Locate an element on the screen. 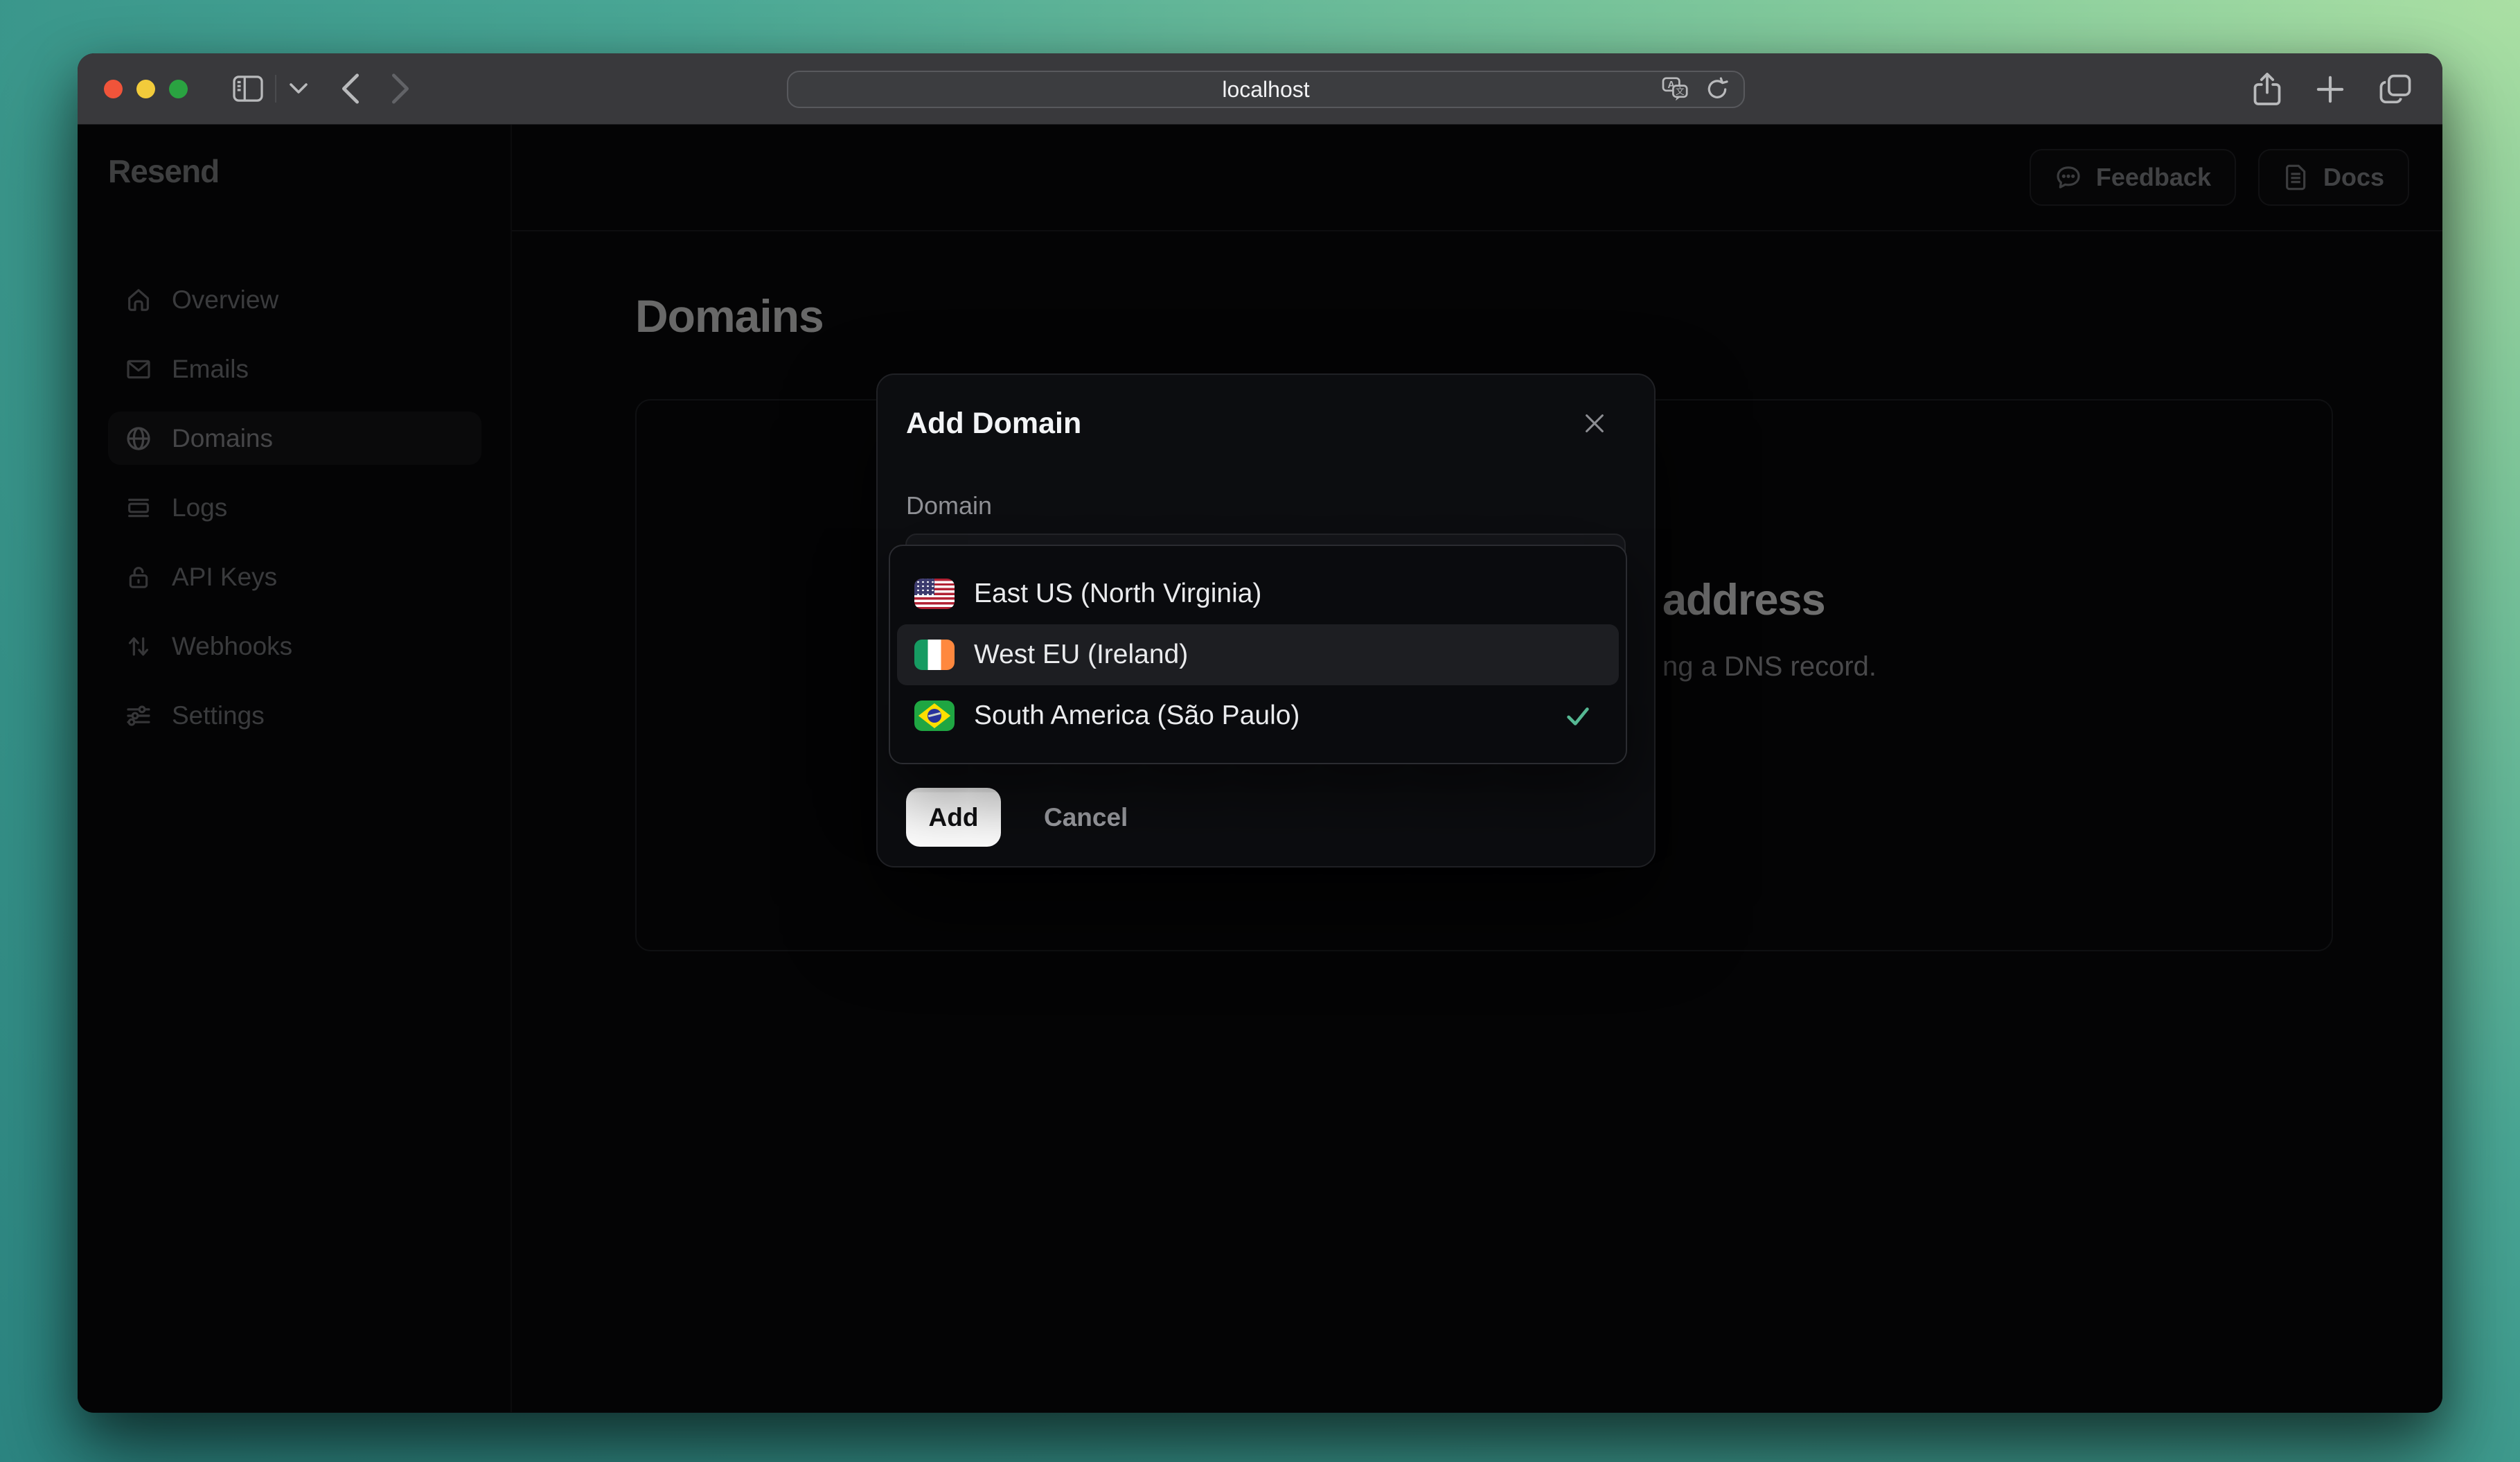  share-icon is located at coordinates (2267, 89).